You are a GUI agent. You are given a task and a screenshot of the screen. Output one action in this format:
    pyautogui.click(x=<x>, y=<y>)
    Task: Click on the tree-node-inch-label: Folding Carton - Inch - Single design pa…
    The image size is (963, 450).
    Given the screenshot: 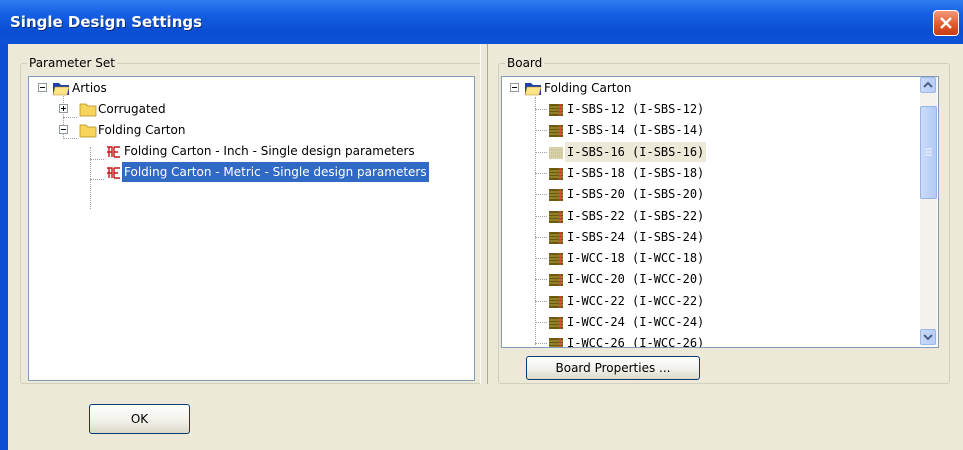 What is the action you would take?
    pyautogui.click(x=269, y=151)
    